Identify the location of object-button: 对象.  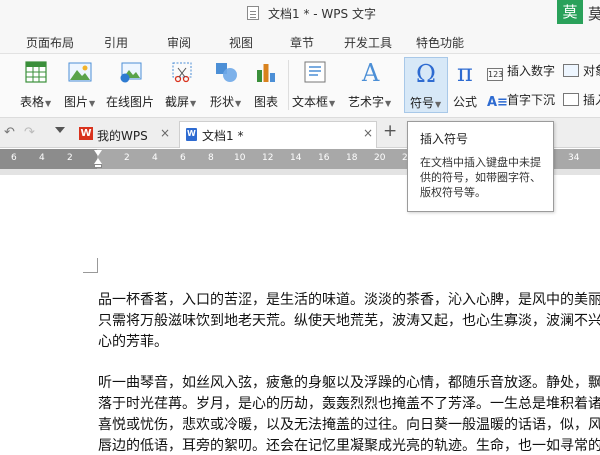
(581, 70).